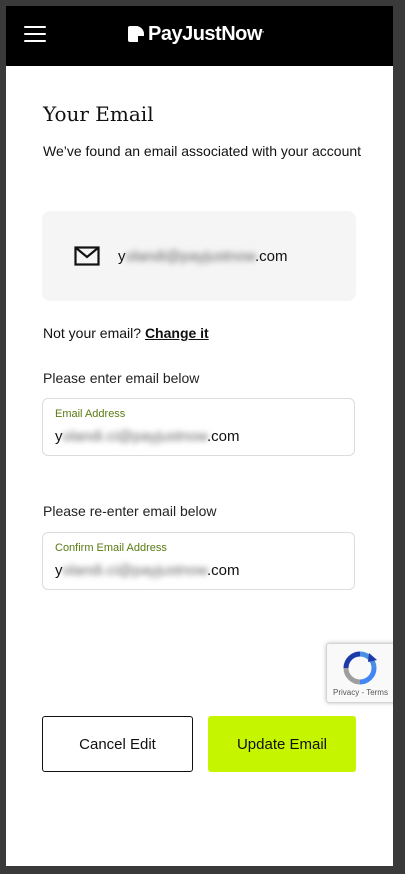  I want to click on current-email-text: yolandi@payjustnow.com, so click(203, 256).